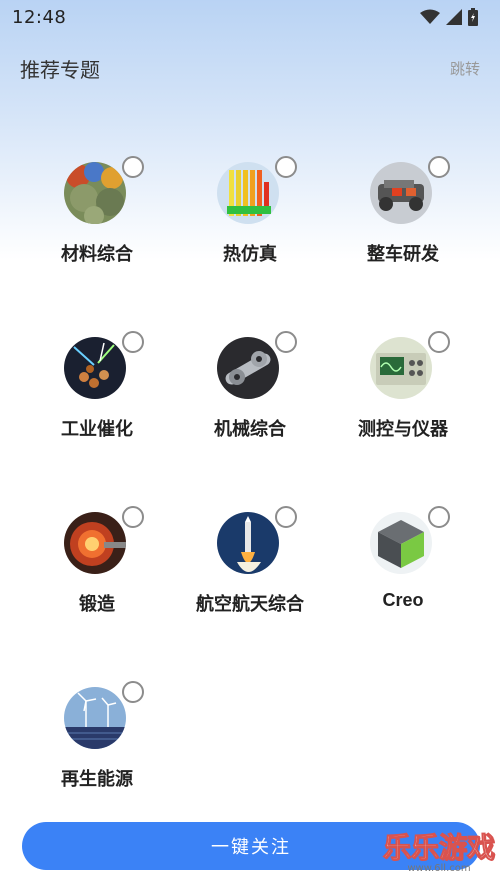  Describe the element at coordinates (97, 254) in the screenshot. I see `topic-label: 材料综合` at that location.